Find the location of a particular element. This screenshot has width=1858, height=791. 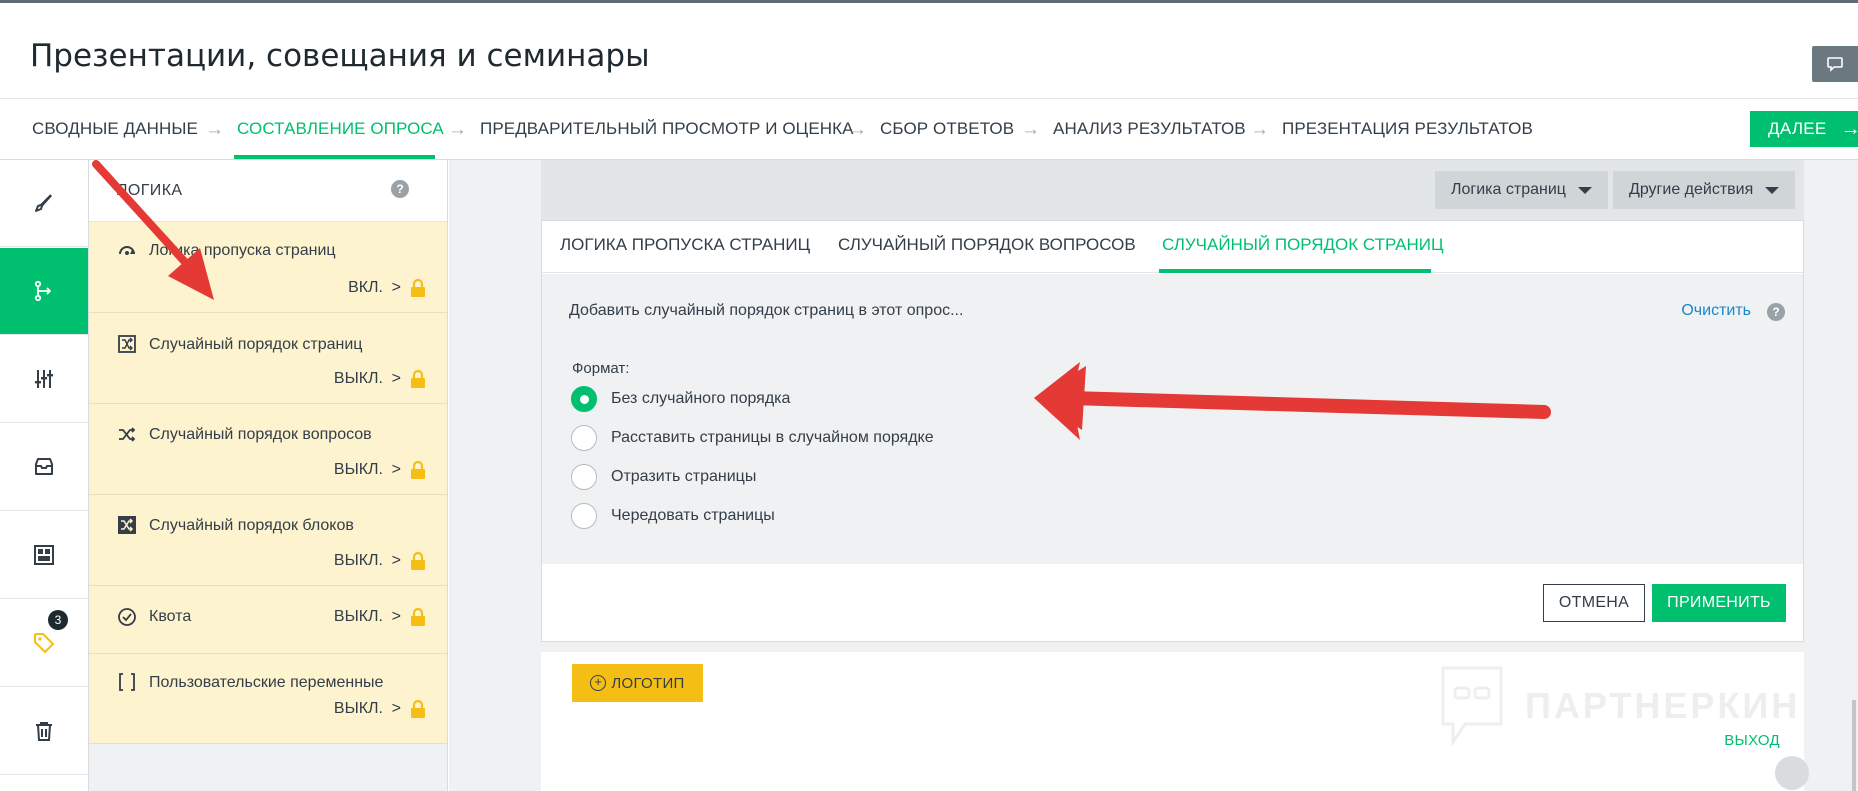

brush-icon is located at coordinates (43, 203).